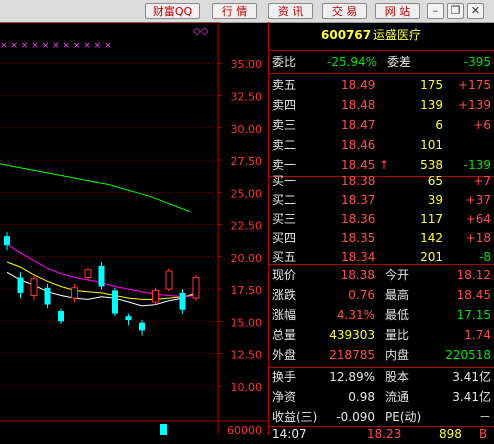 This screenshot has height=444, width=494. I want to click on stat-label: 现价, so click(284, 275).